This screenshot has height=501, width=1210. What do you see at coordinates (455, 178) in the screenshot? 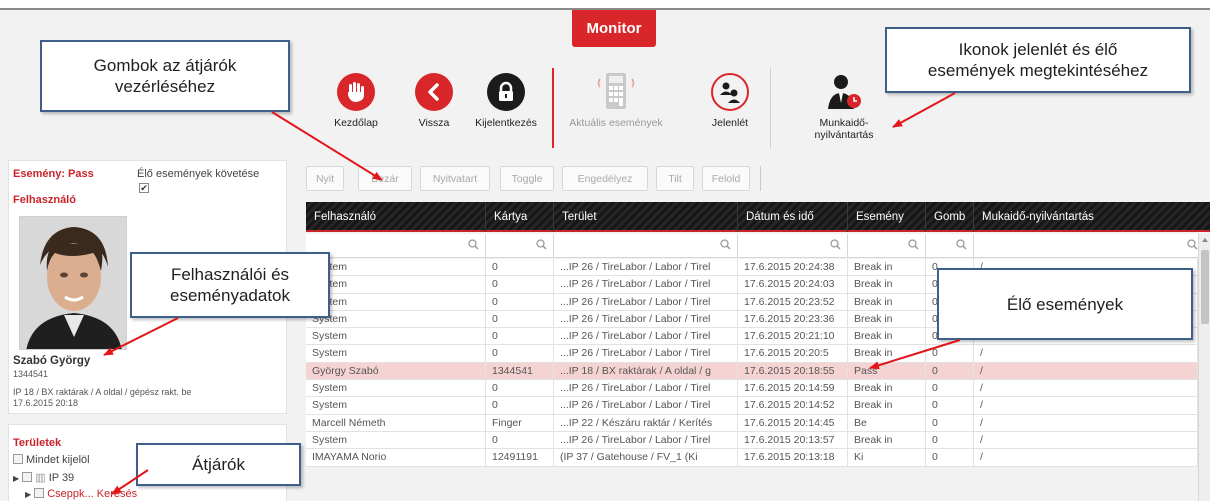
I see `hold-open-button: Nyitvatart` at bounding box center [455, 178].